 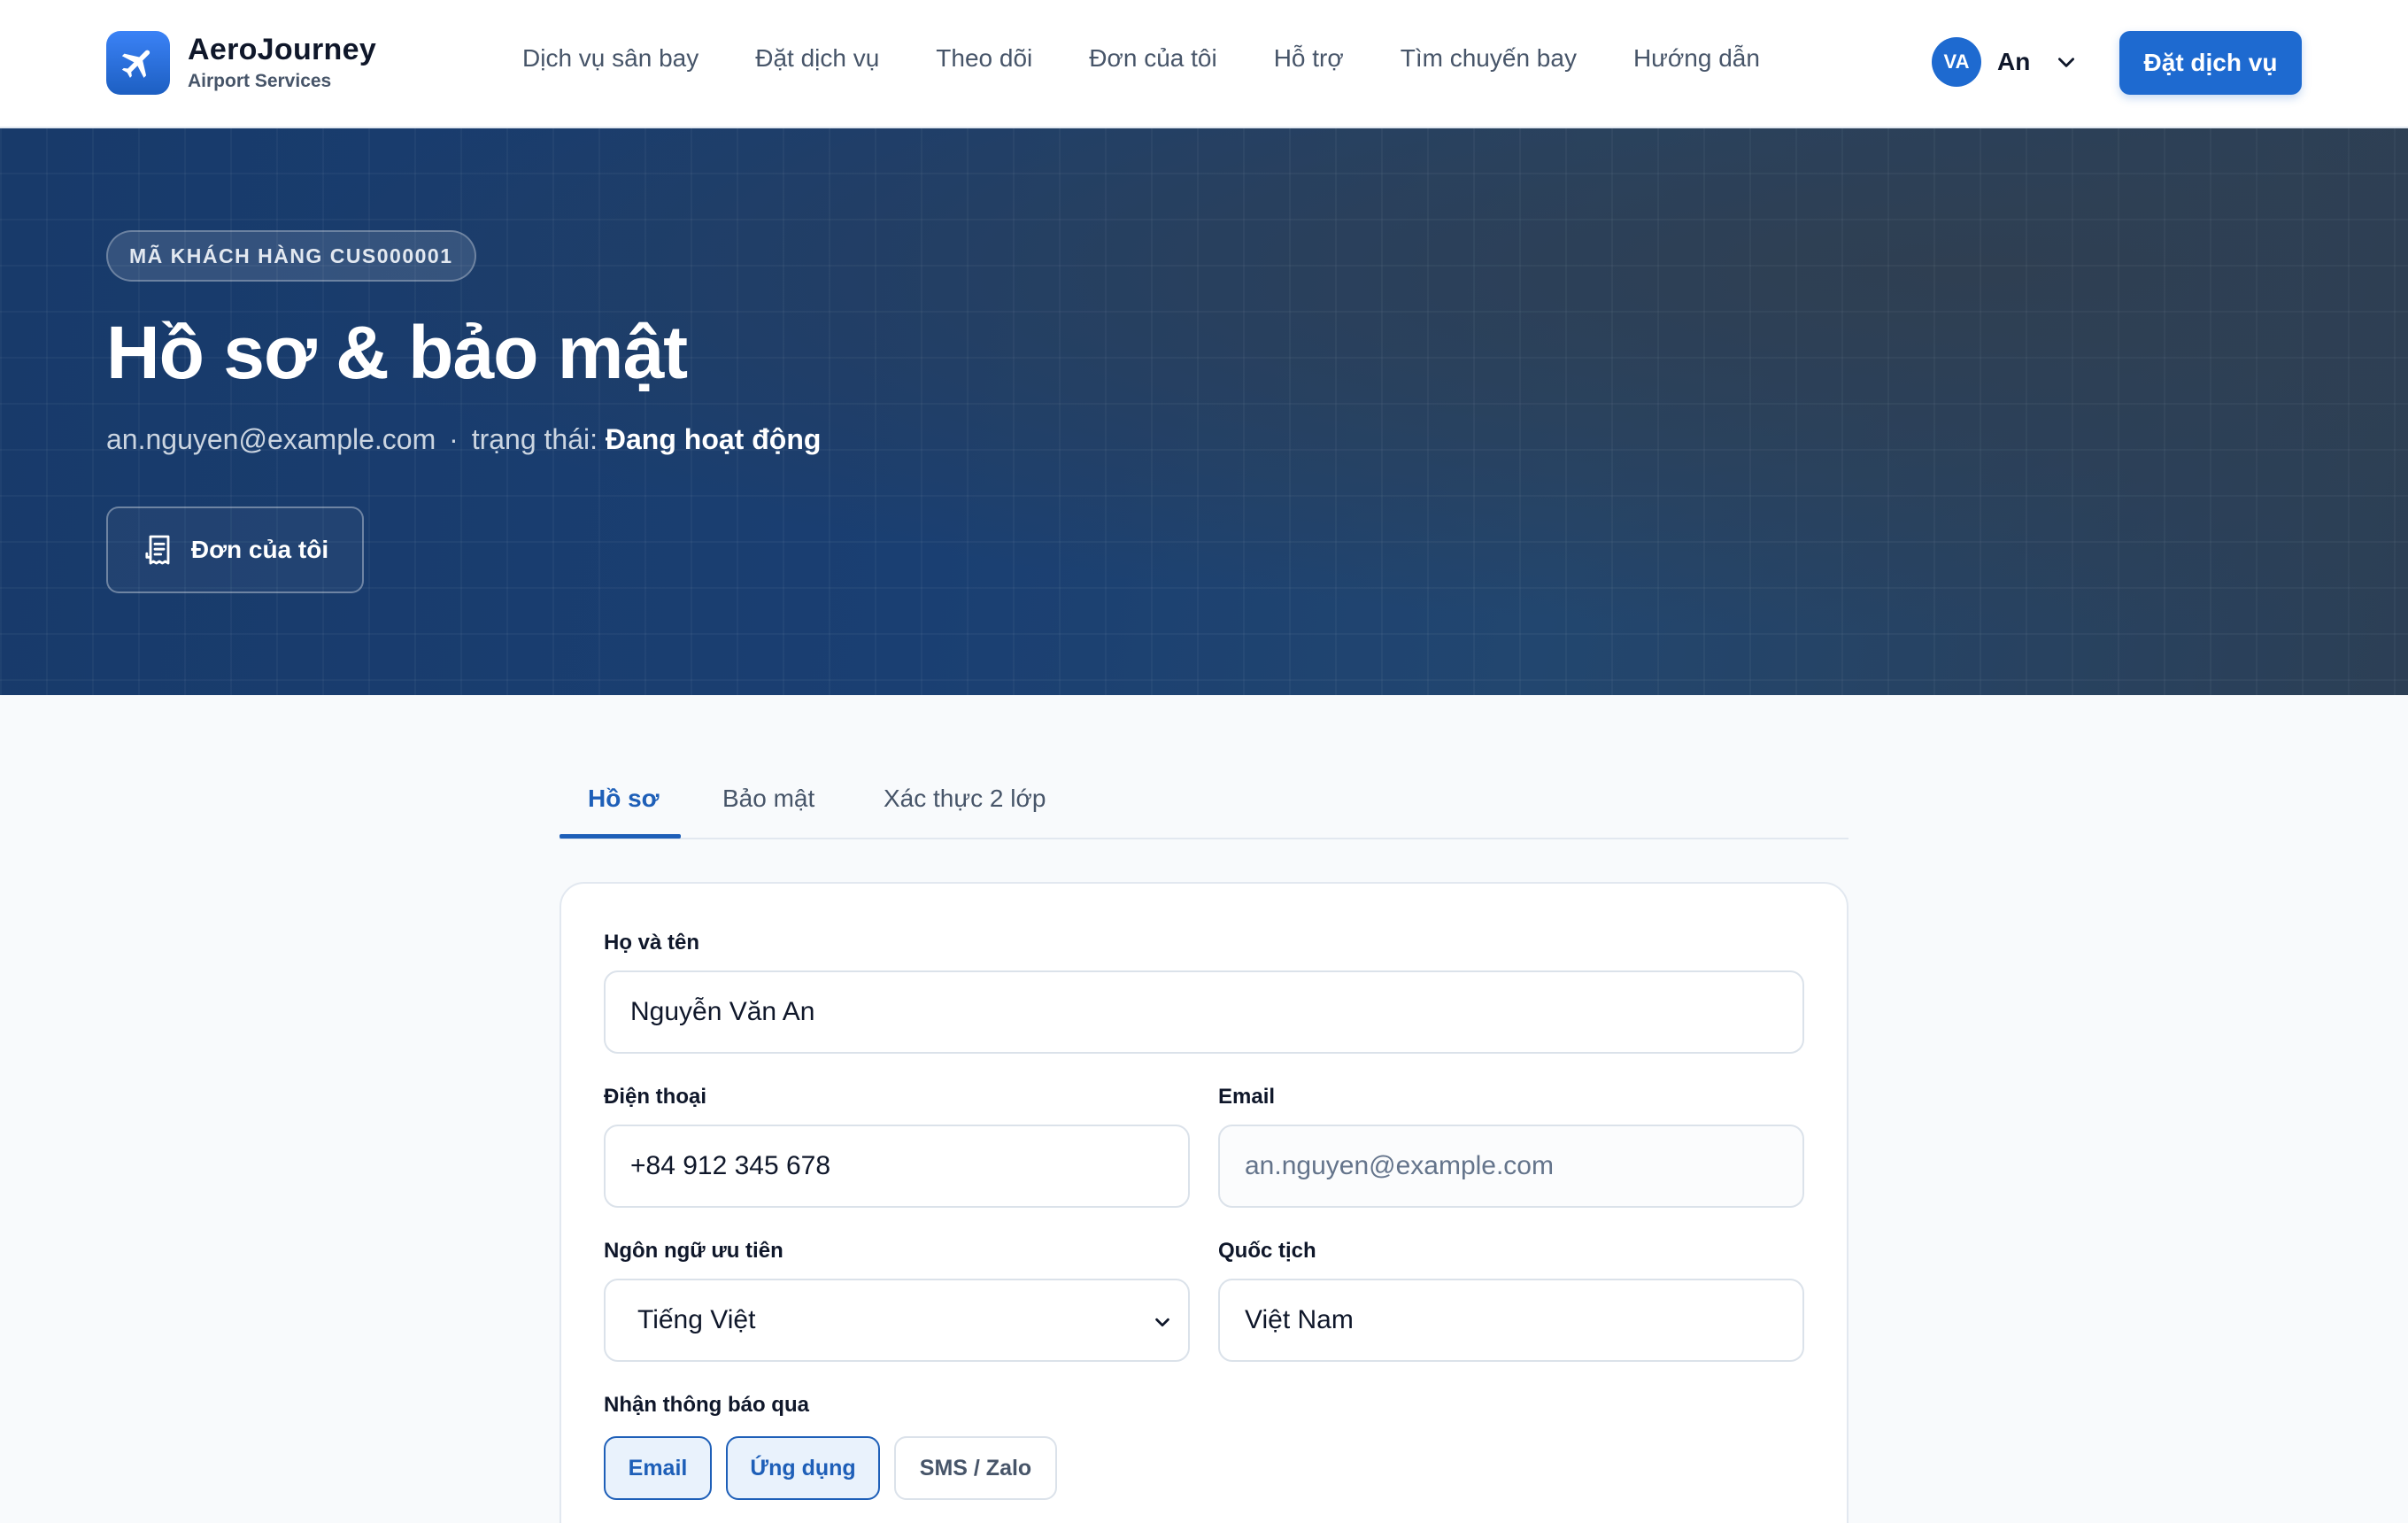 What do you see at coordinates (1152, 58) in the screenshot?
I see `nav-item-my-orders: Đơn của tôi` at bounding box center [1152, 58].